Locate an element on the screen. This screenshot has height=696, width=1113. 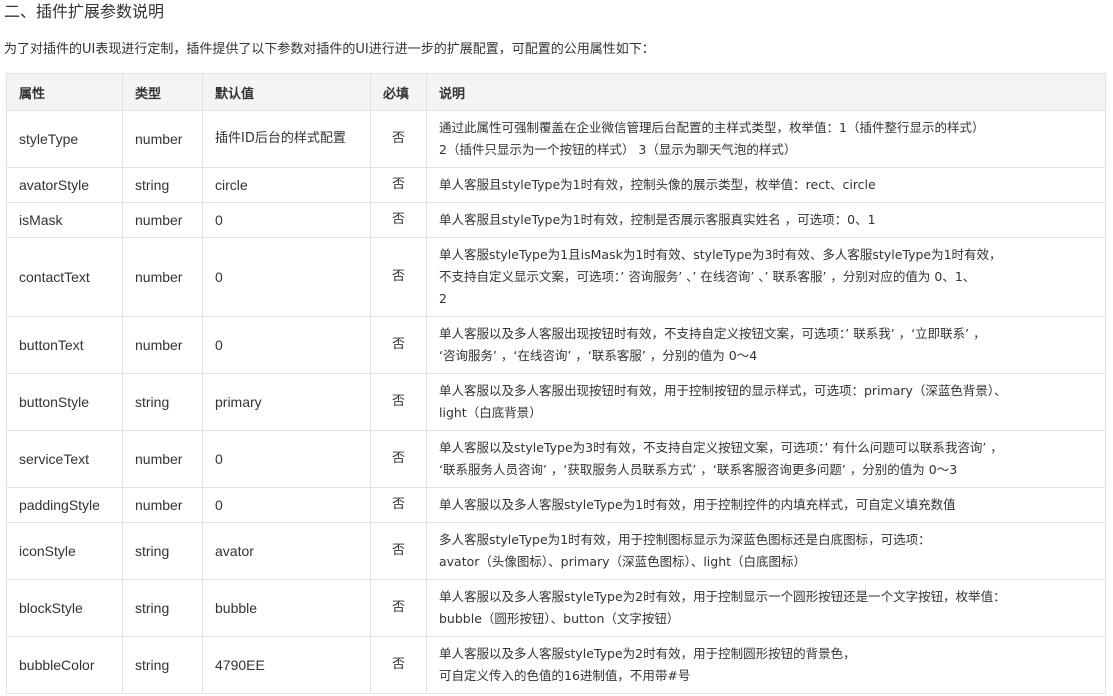
cell-default: primary is located at coordinates (286, 402).